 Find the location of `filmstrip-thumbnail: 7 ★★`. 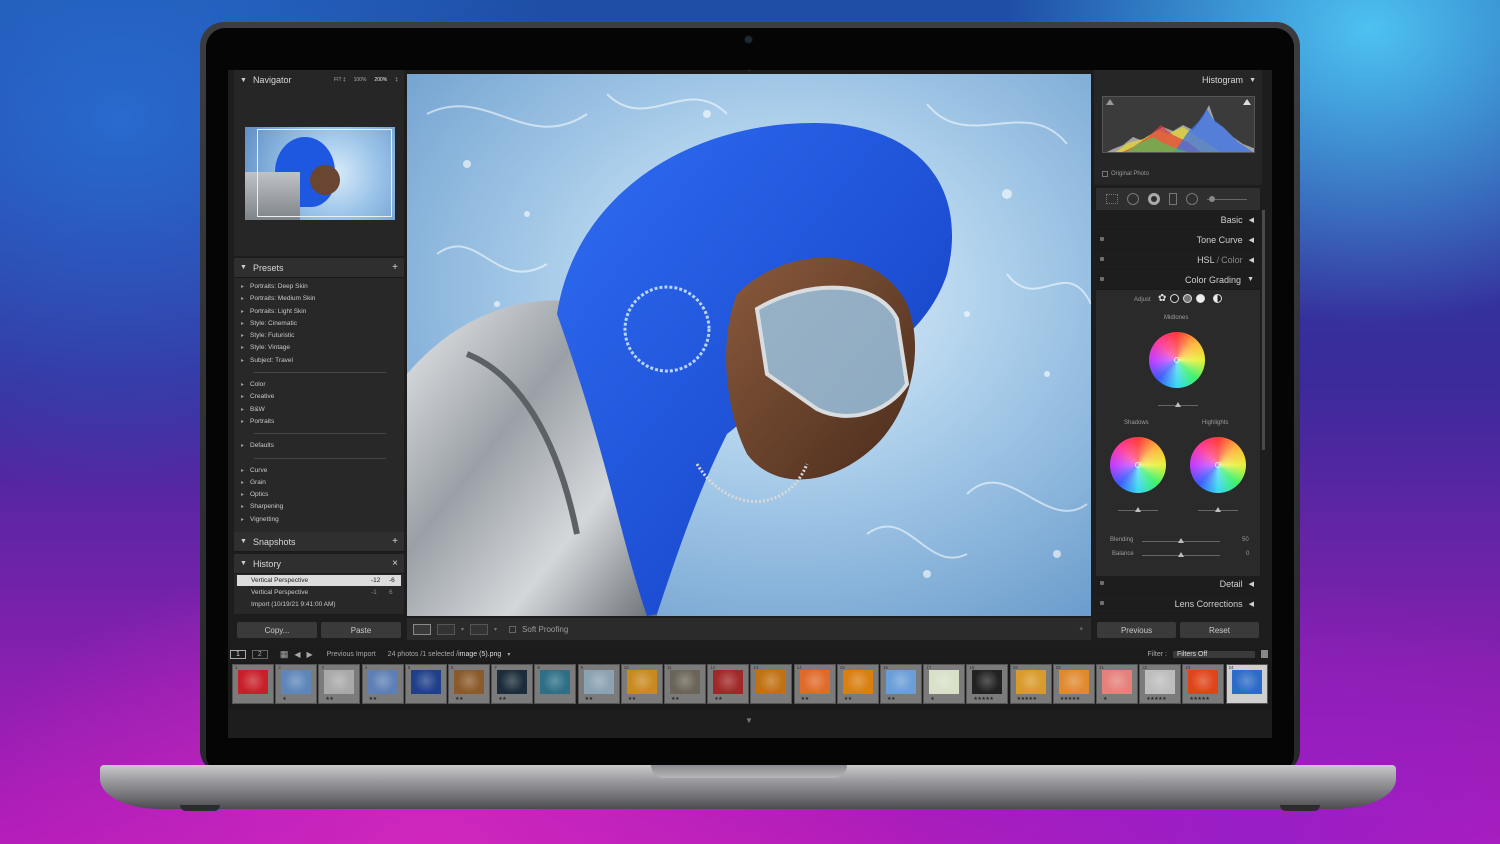

filmstrip-thumbnail: 7 ★★ is located at coordinates (512, 684).